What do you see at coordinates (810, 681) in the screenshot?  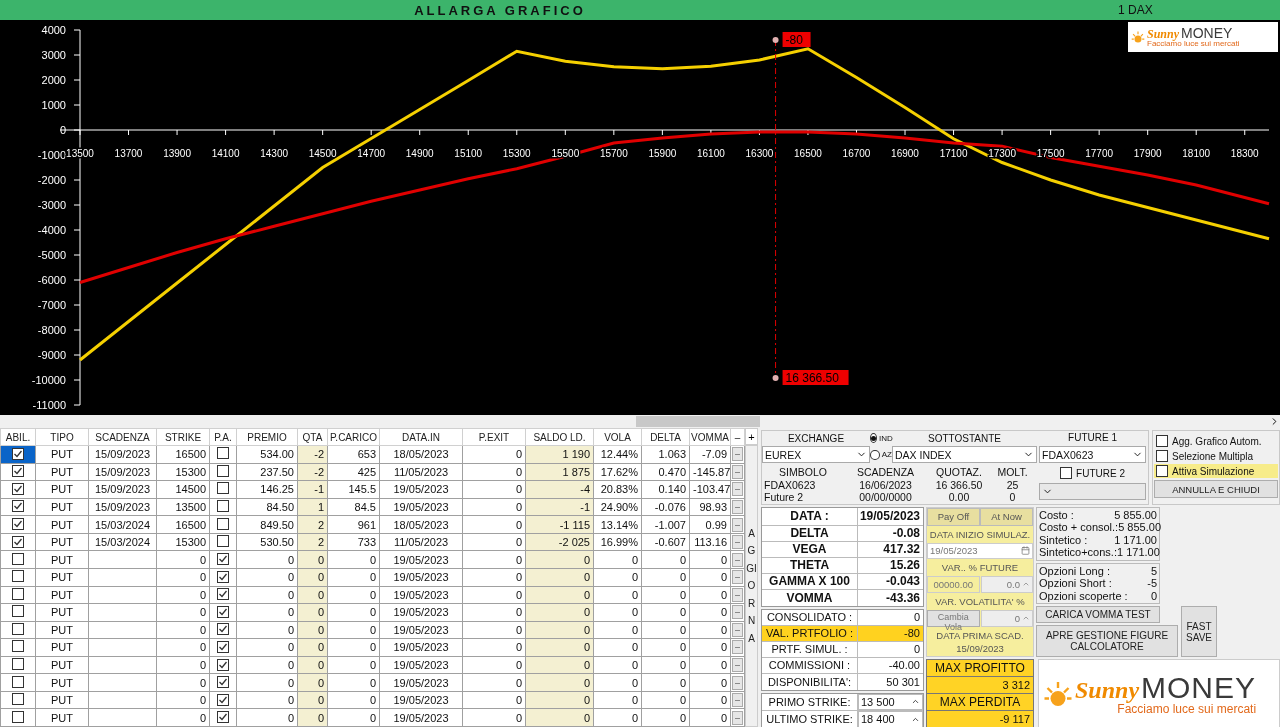 I see `portfolio-label: DISPONIBILITA':` at bounding box center [810, 681].